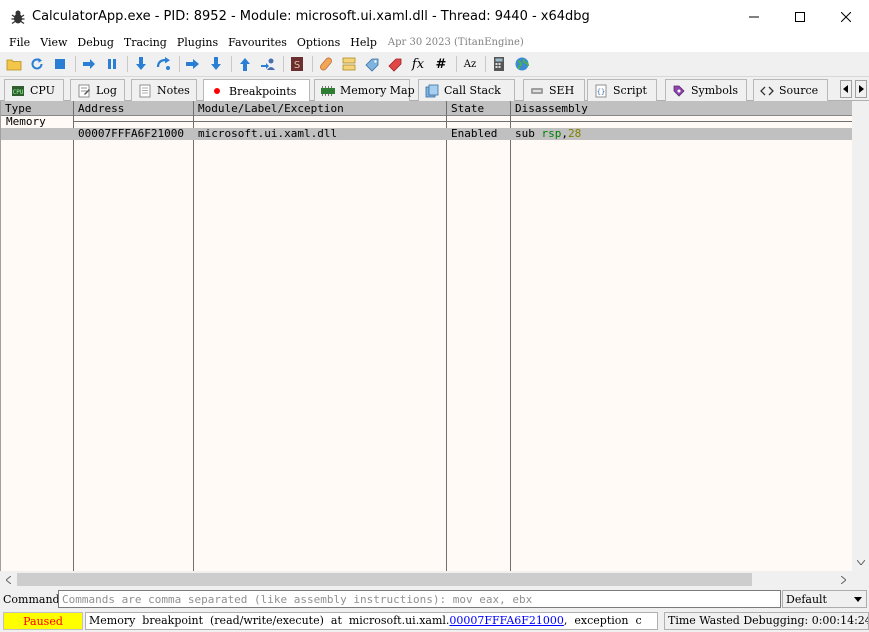 This screenshot has height=632, width=869. I want to click on command-mode-select: Default, so click(824, 599).